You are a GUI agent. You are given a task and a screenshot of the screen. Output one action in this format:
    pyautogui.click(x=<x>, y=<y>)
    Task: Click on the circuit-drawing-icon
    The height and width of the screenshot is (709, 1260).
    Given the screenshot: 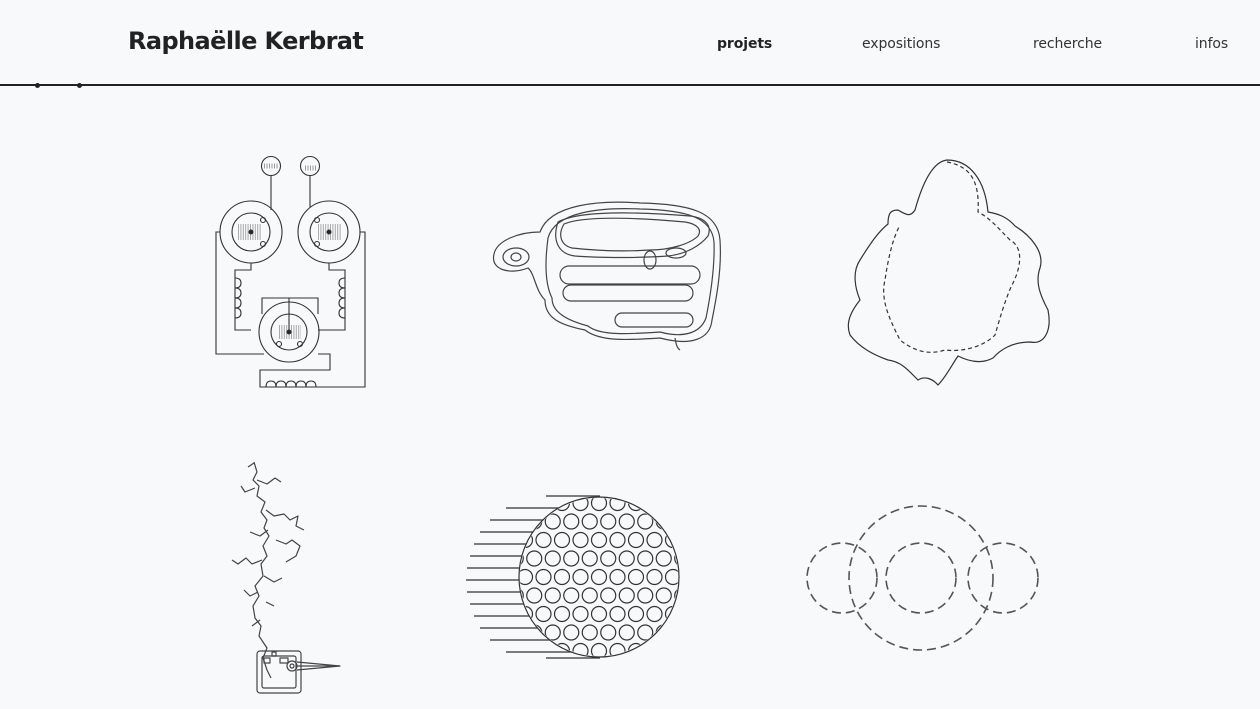 What is the action you would take?
    pyautogui.click(x=290, y=271)
    